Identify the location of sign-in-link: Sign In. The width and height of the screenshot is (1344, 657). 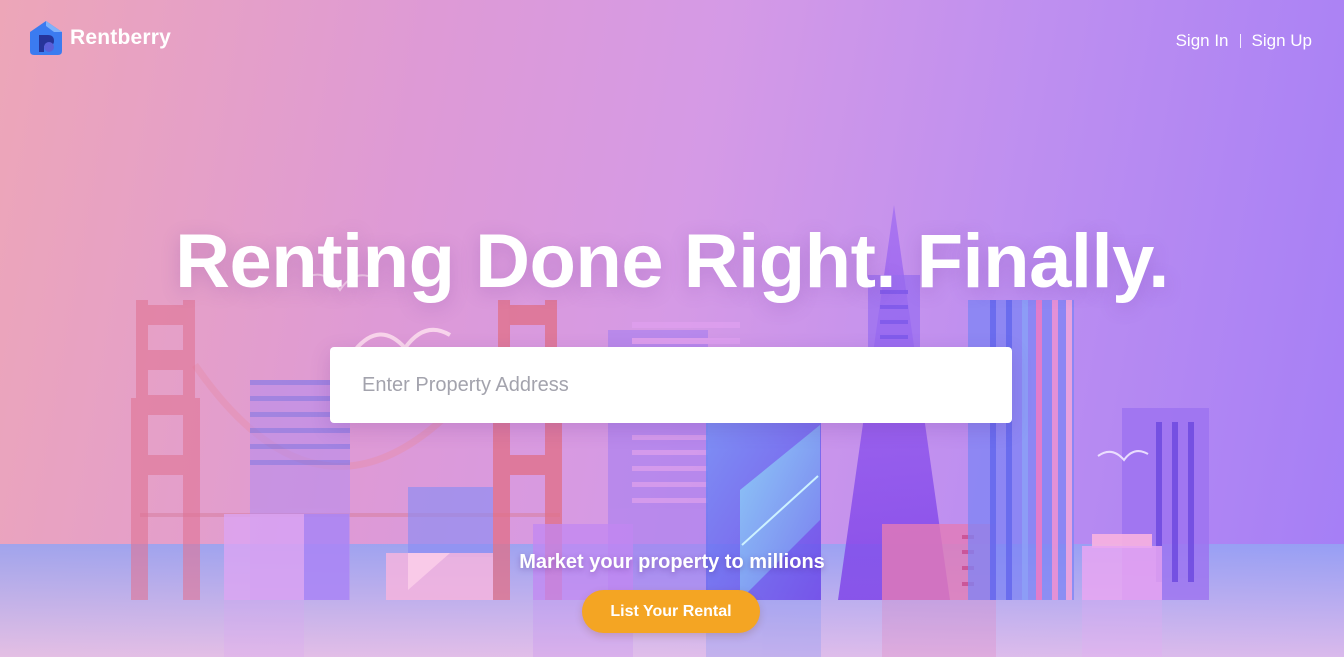
(1202, 41).